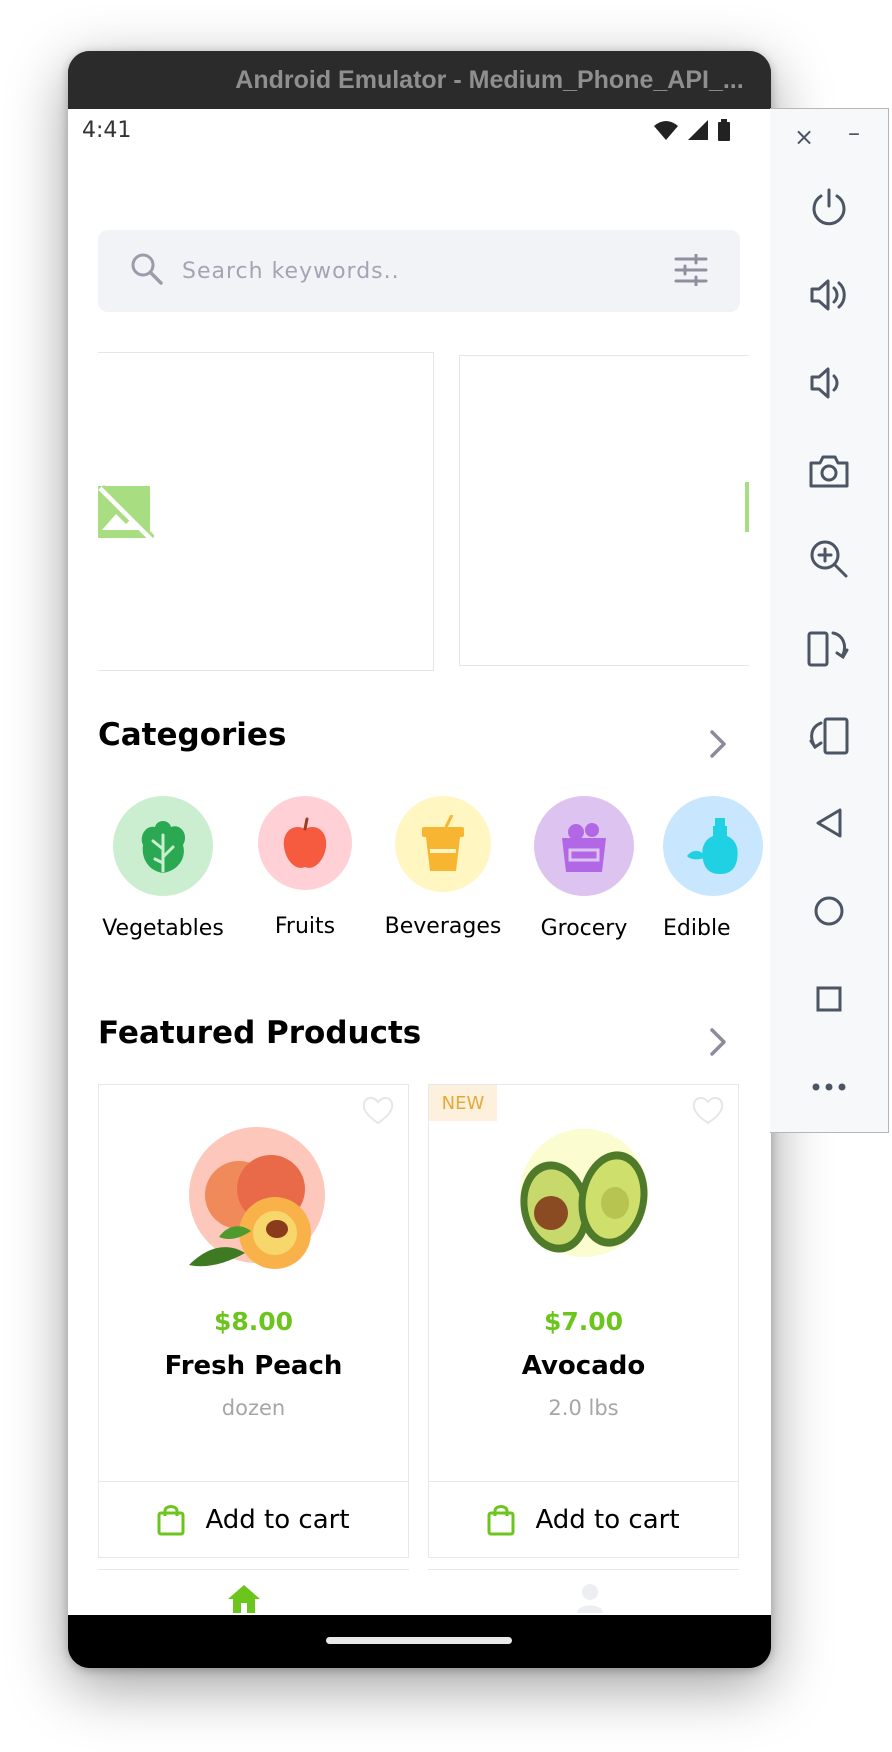  I want to click on power-icon, so click(829, 207).